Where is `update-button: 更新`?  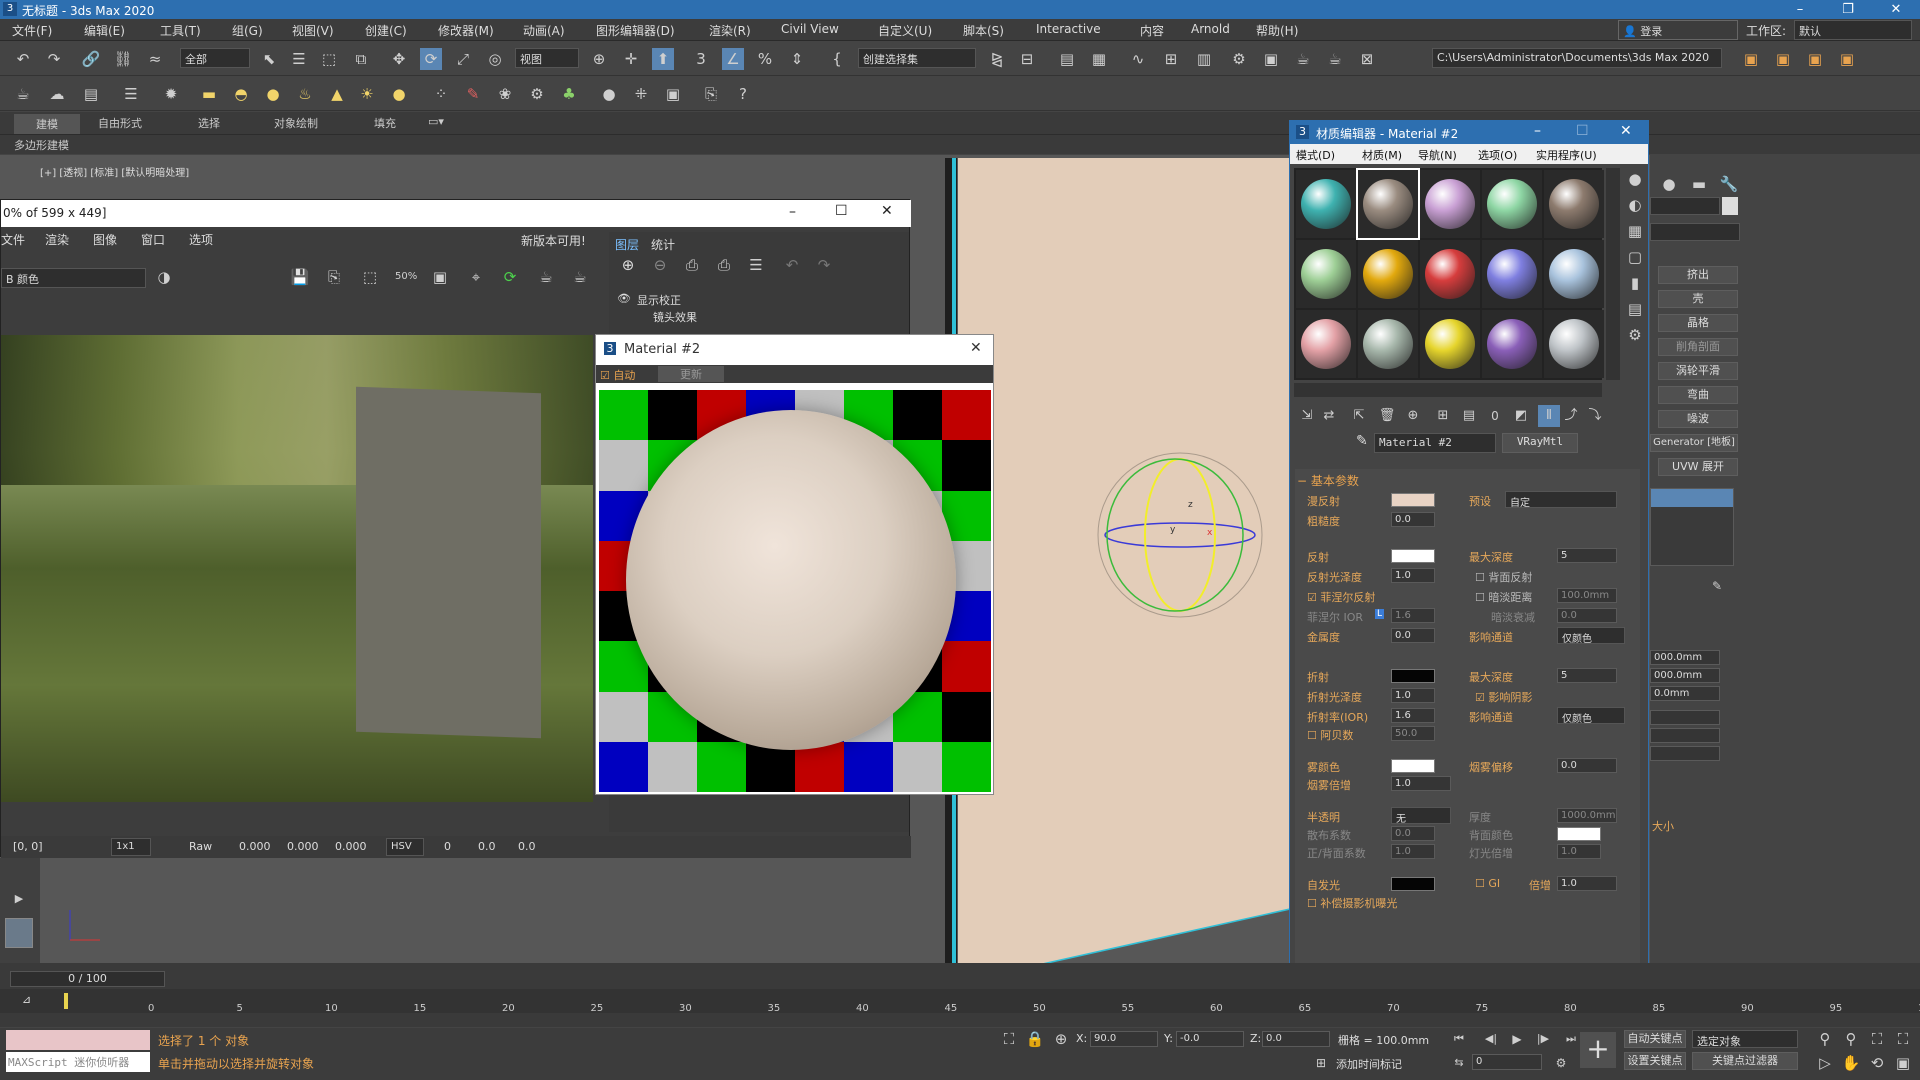 update-button: 更新 is located at coordinates (691, 374).